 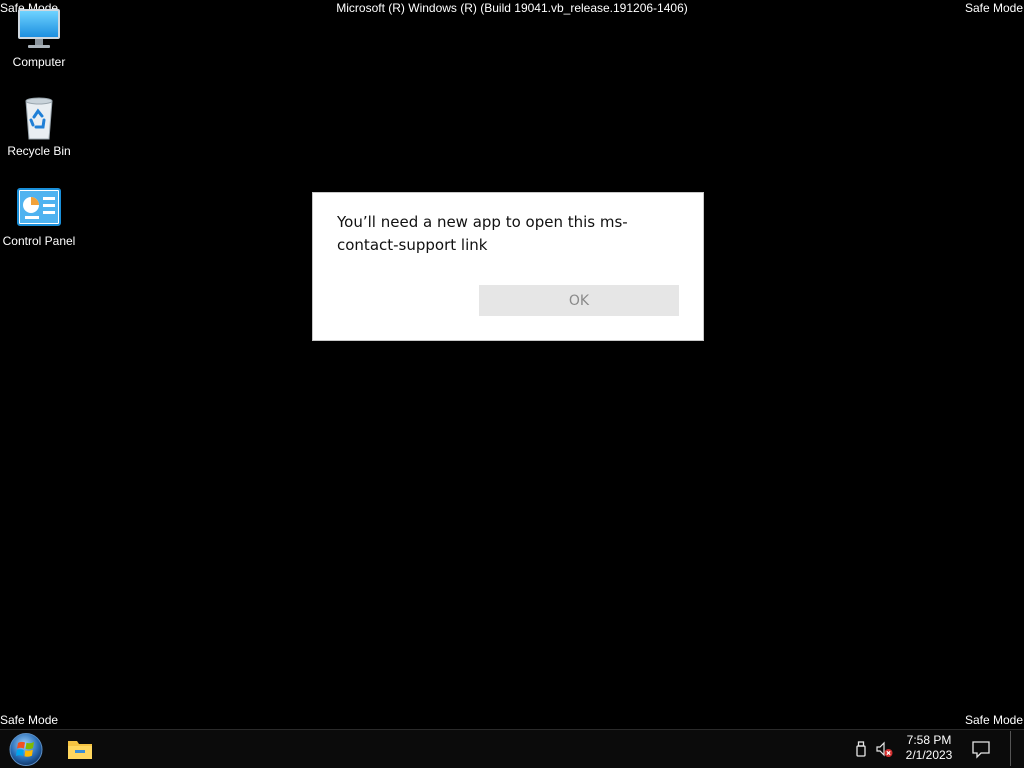 What do you see at coordinates (993, 720) in the screenshot?
I see `safe-mode-label-bottom-right: Safe Mode` at bounding box center [993, 720].